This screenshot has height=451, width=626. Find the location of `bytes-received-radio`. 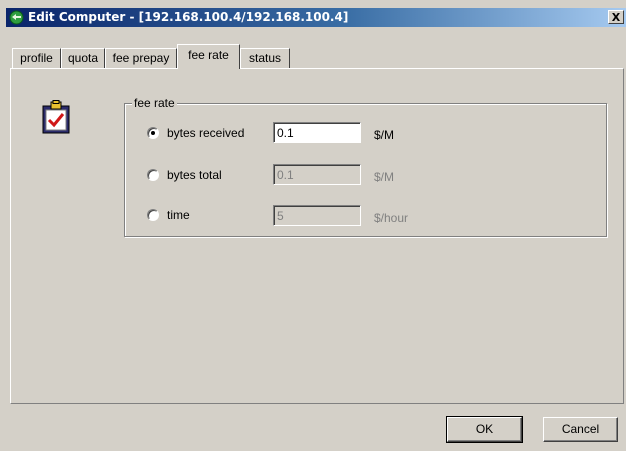

bytes-received-radio is located at coordinates (153, 133).